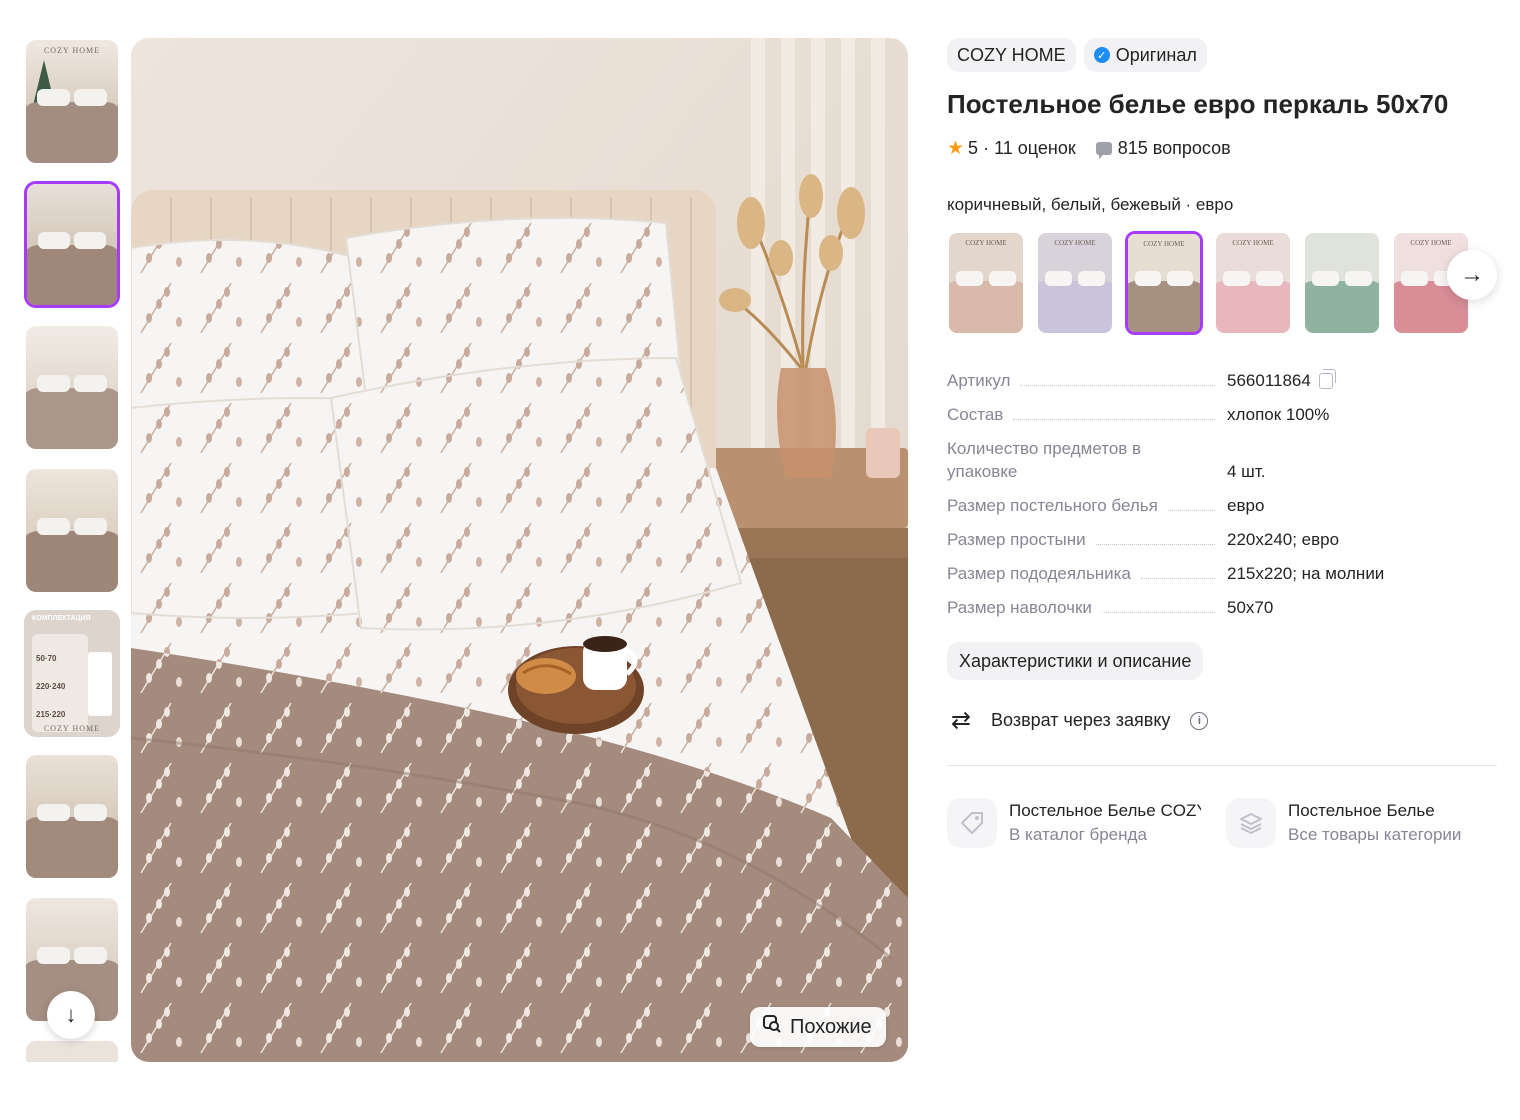 Image resolution: width=1520 pixels, height=1120 pixels. Describe the element at coordinates (1361, 810) in the screenshot. I see `category-title: Постельное Белье` at that location.